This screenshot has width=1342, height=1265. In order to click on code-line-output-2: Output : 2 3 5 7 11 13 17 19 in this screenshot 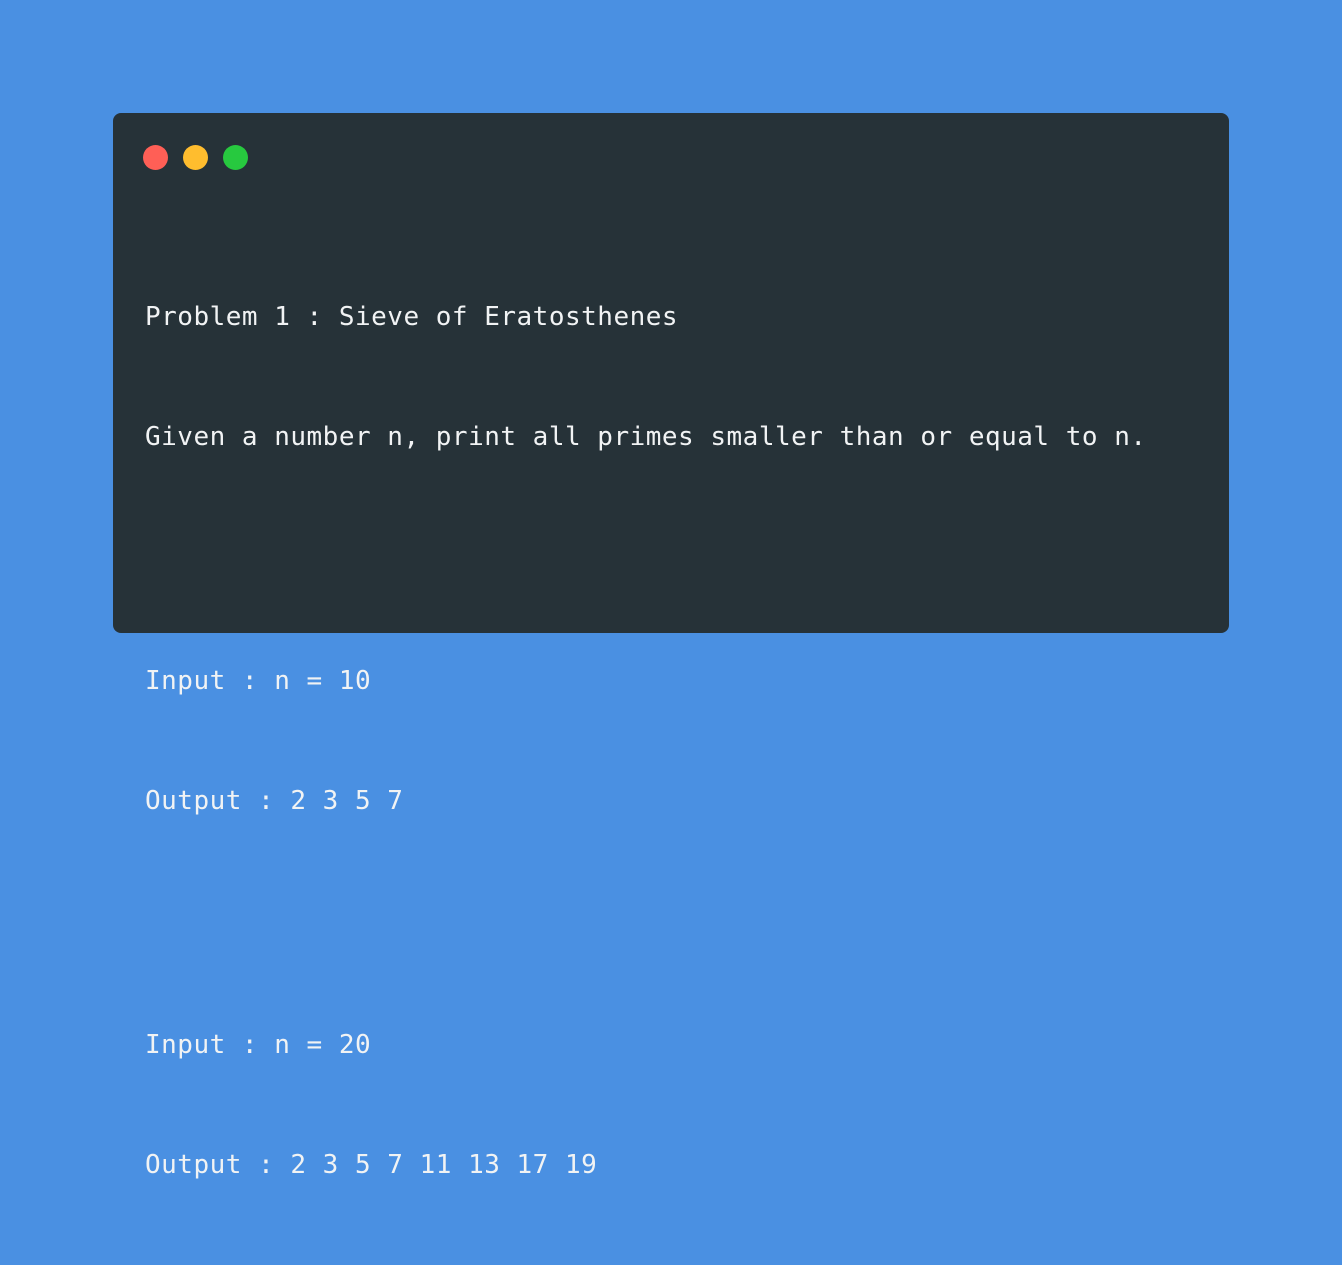, I will do `click(371, 1165)`.